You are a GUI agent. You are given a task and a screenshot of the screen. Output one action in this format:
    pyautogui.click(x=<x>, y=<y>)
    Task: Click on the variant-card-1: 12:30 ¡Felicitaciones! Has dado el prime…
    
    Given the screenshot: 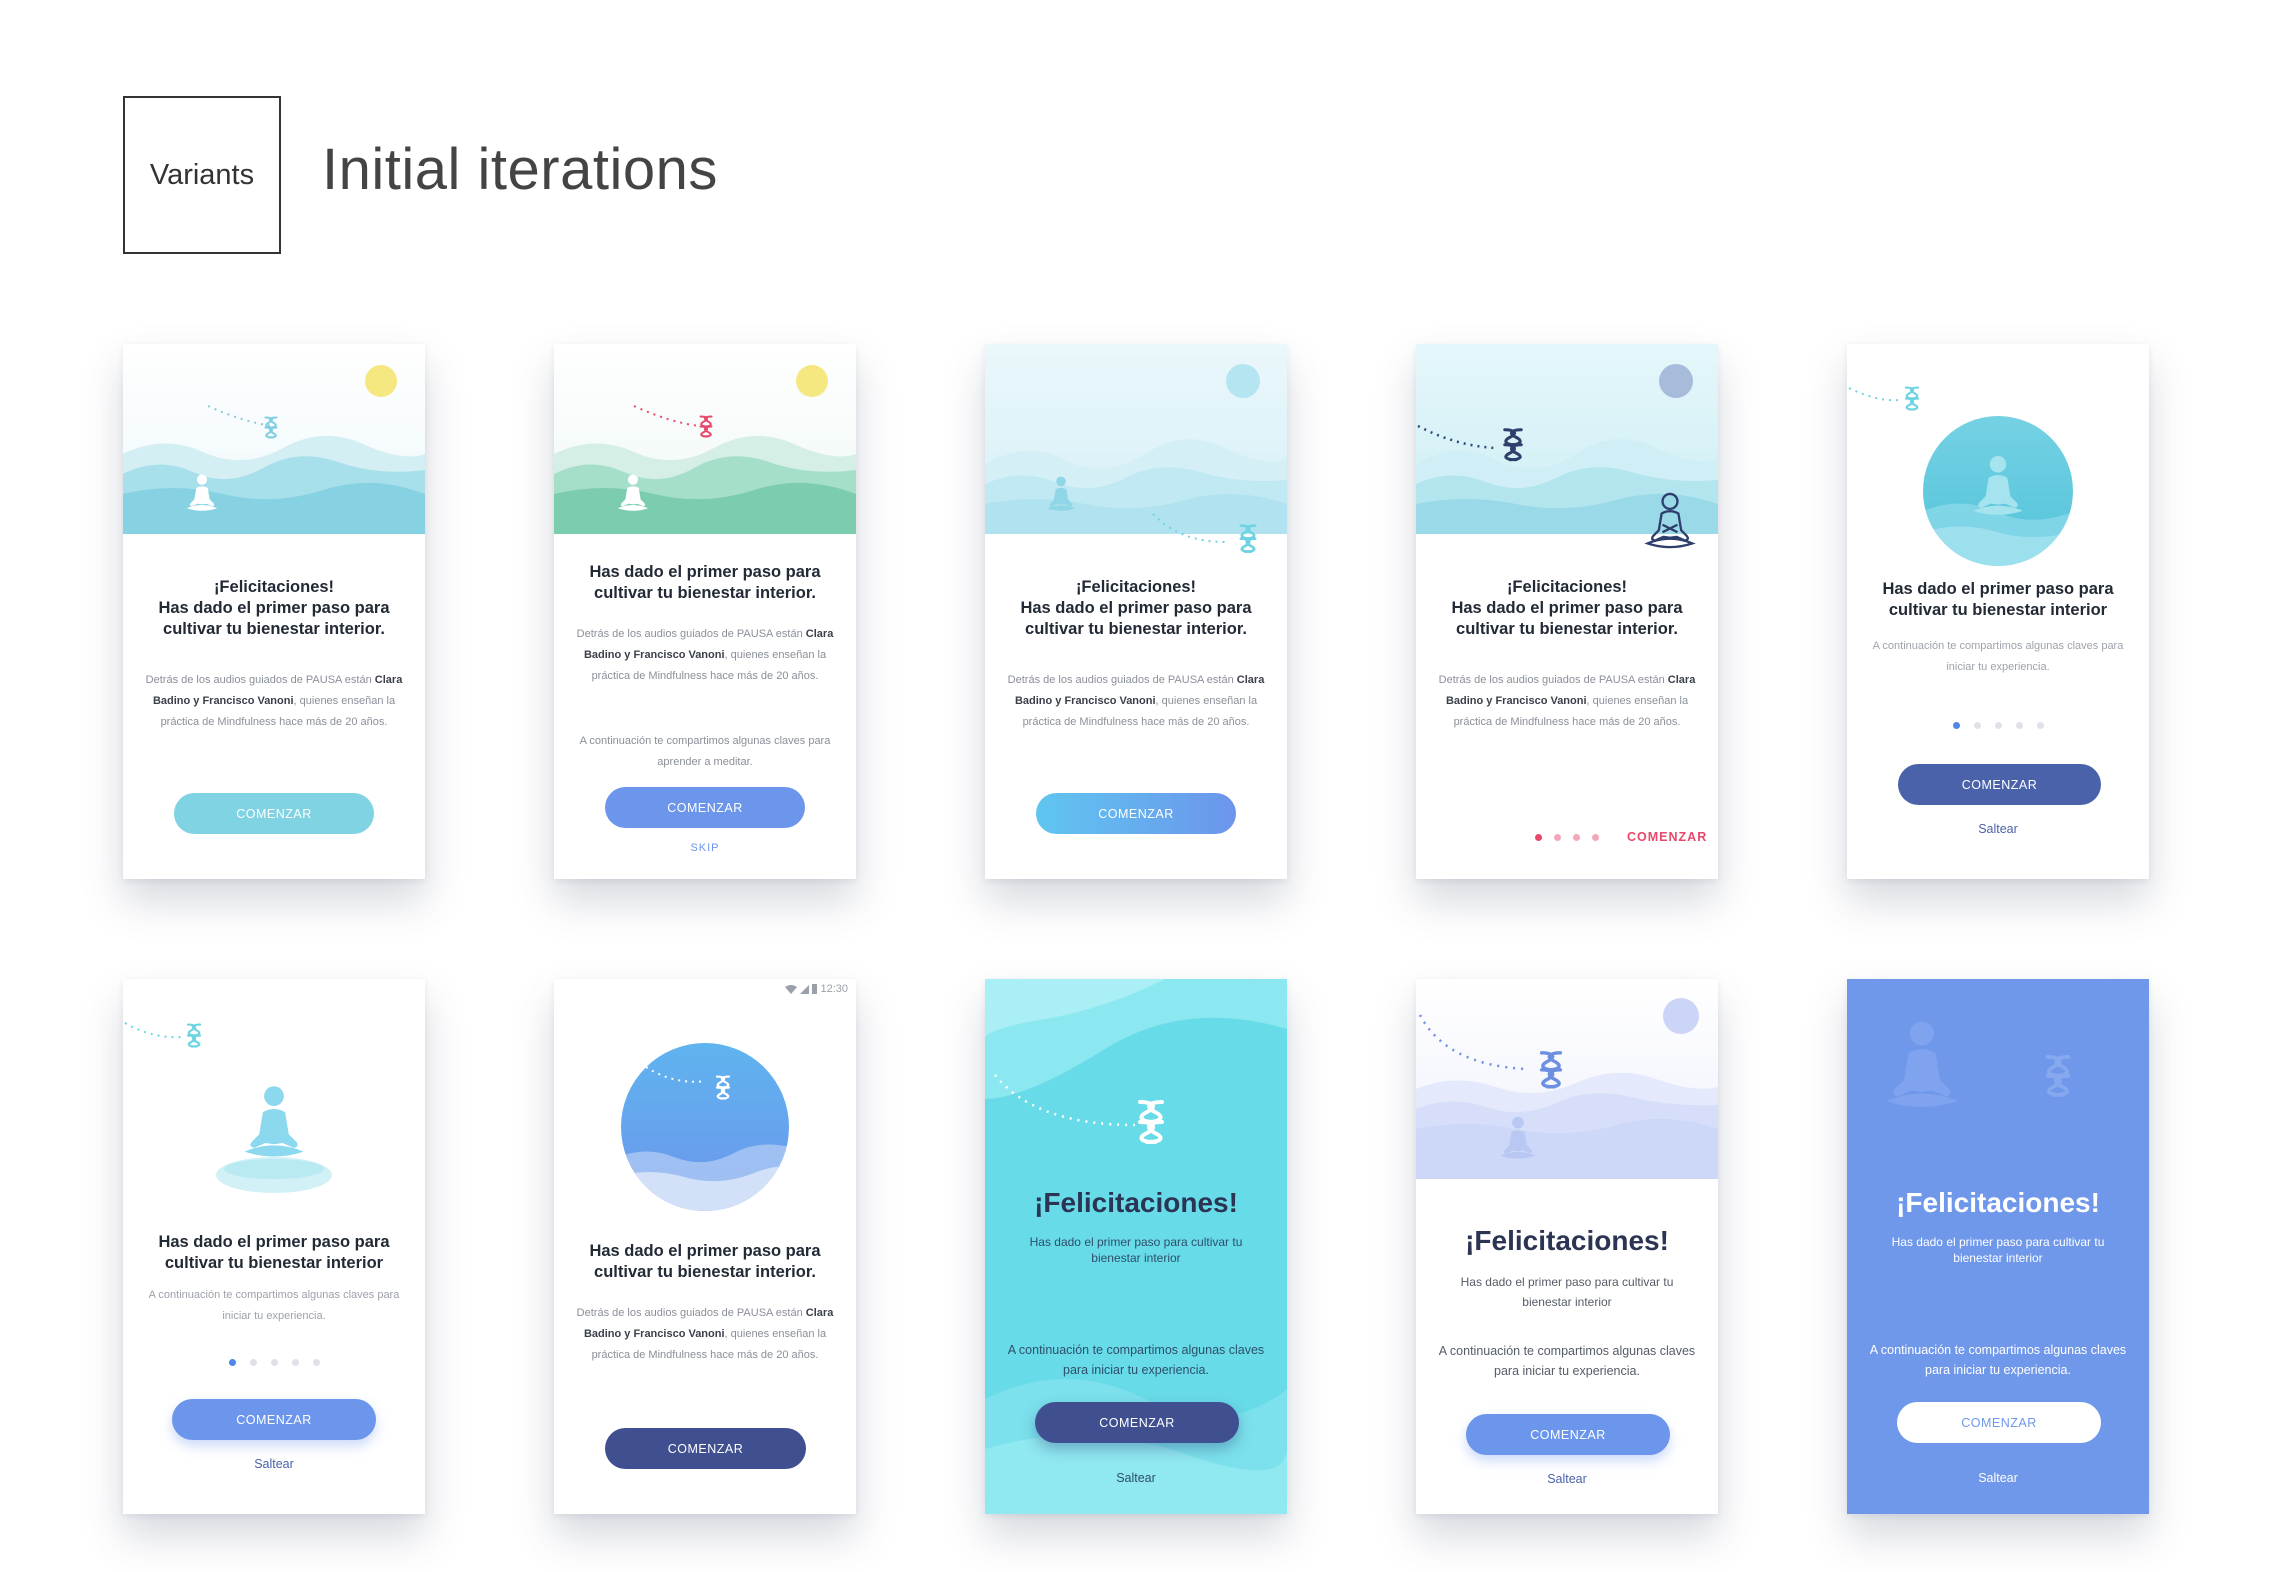 What is the action you would take?
    pyautogui.click(x=274, y=611)
    